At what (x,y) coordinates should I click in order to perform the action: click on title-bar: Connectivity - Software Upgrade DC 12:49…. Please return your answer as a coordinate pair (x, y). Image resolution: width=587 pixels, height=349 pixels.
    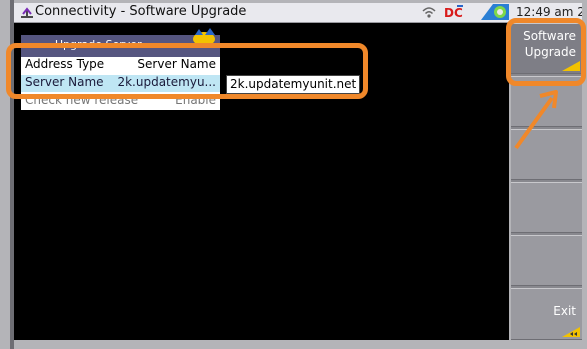
    Looking at the image, I should click on (298, 13).